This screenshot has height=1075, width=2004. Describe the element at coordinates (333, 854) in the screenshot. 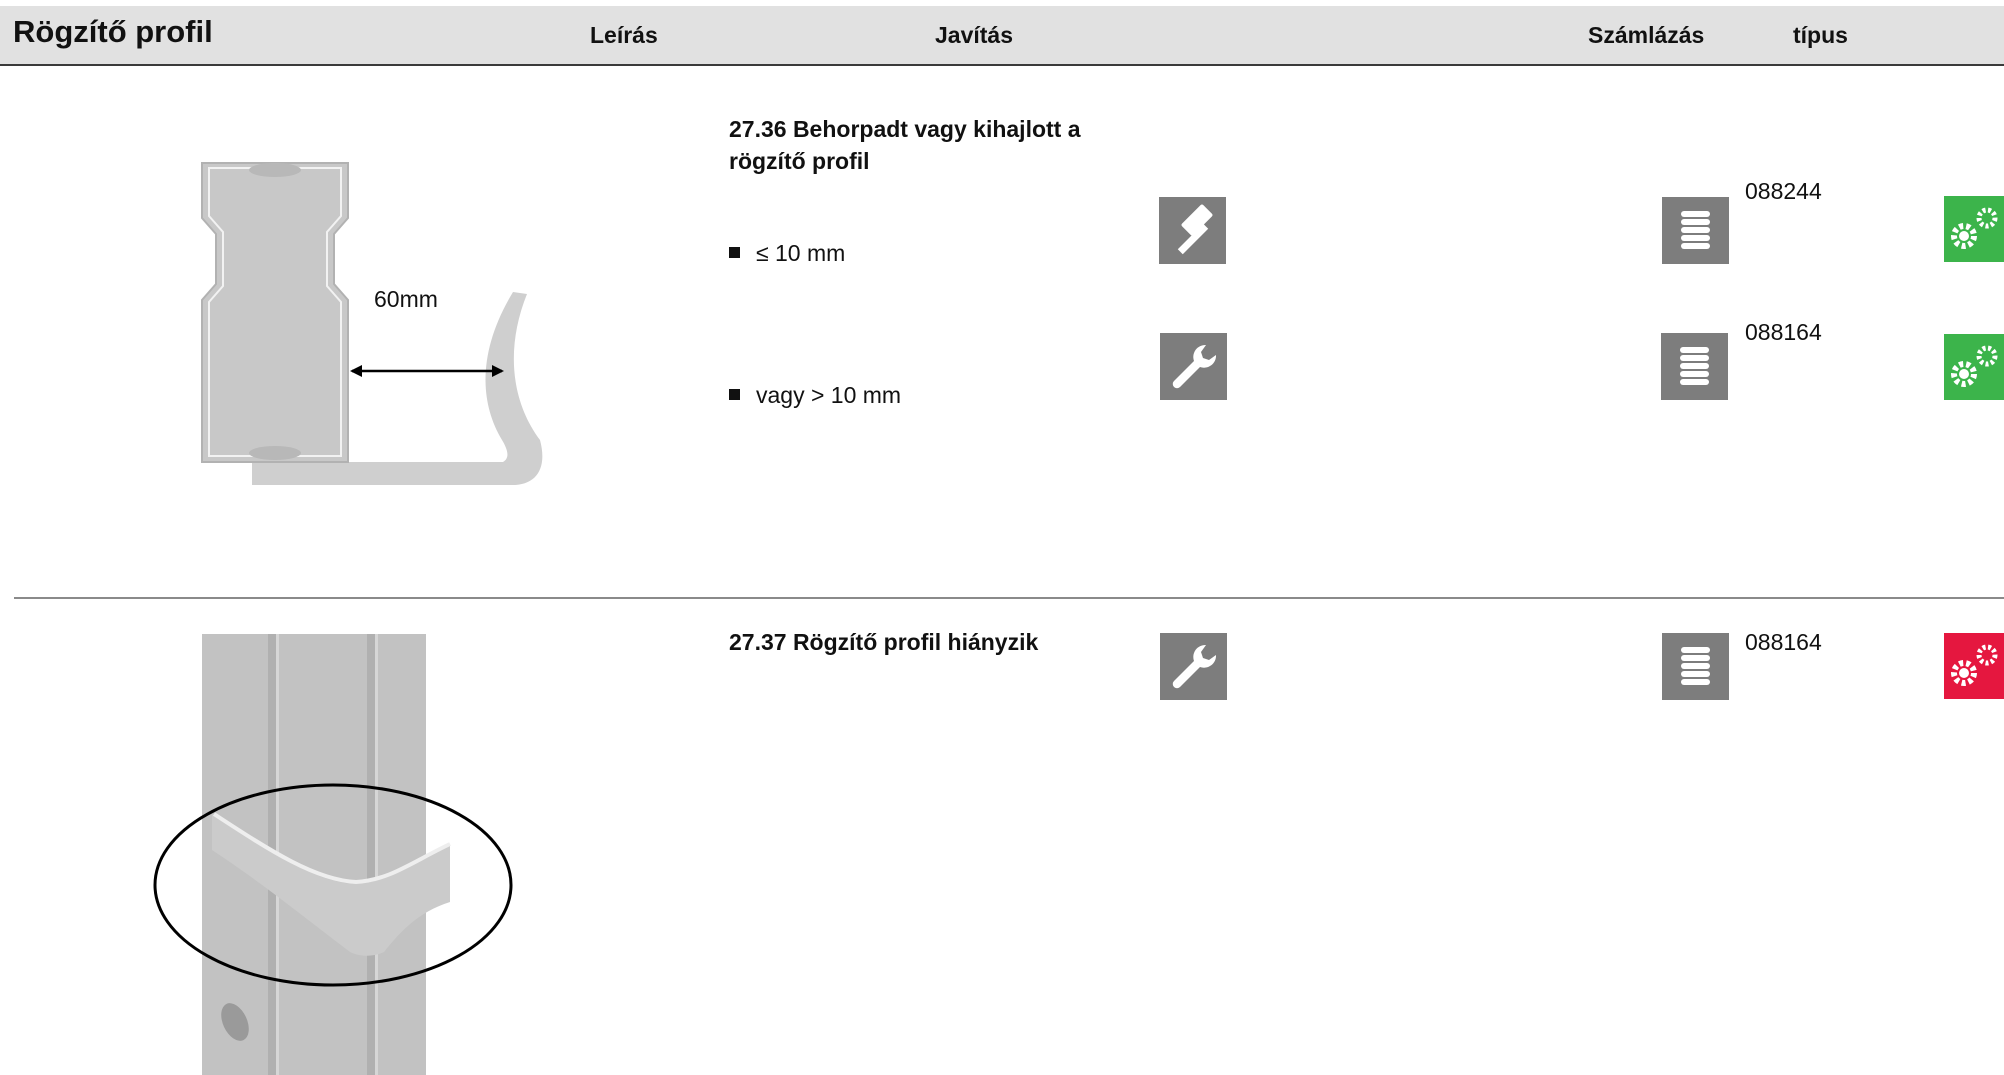

I see `profile-missing-drawing` at that location.